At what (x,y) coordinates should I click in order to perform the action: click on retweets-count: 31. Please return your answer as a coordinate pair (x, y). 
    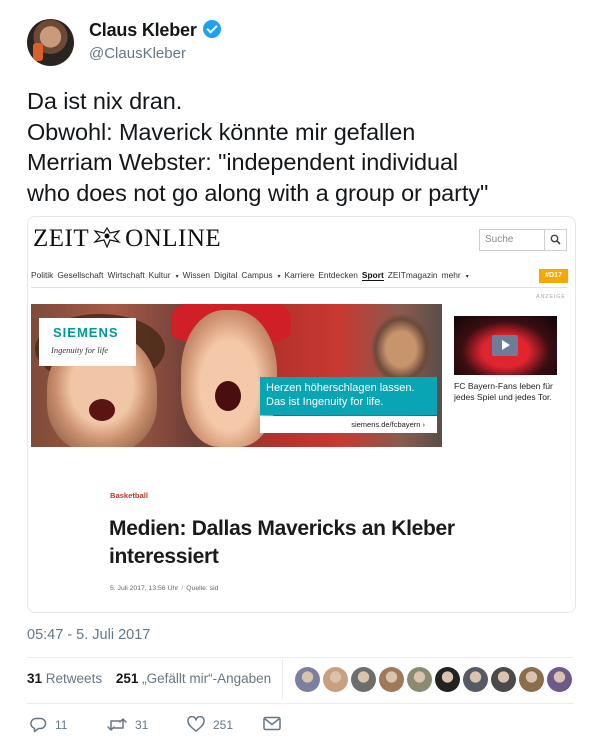
    Looking at the image, I should click on (35, 678).